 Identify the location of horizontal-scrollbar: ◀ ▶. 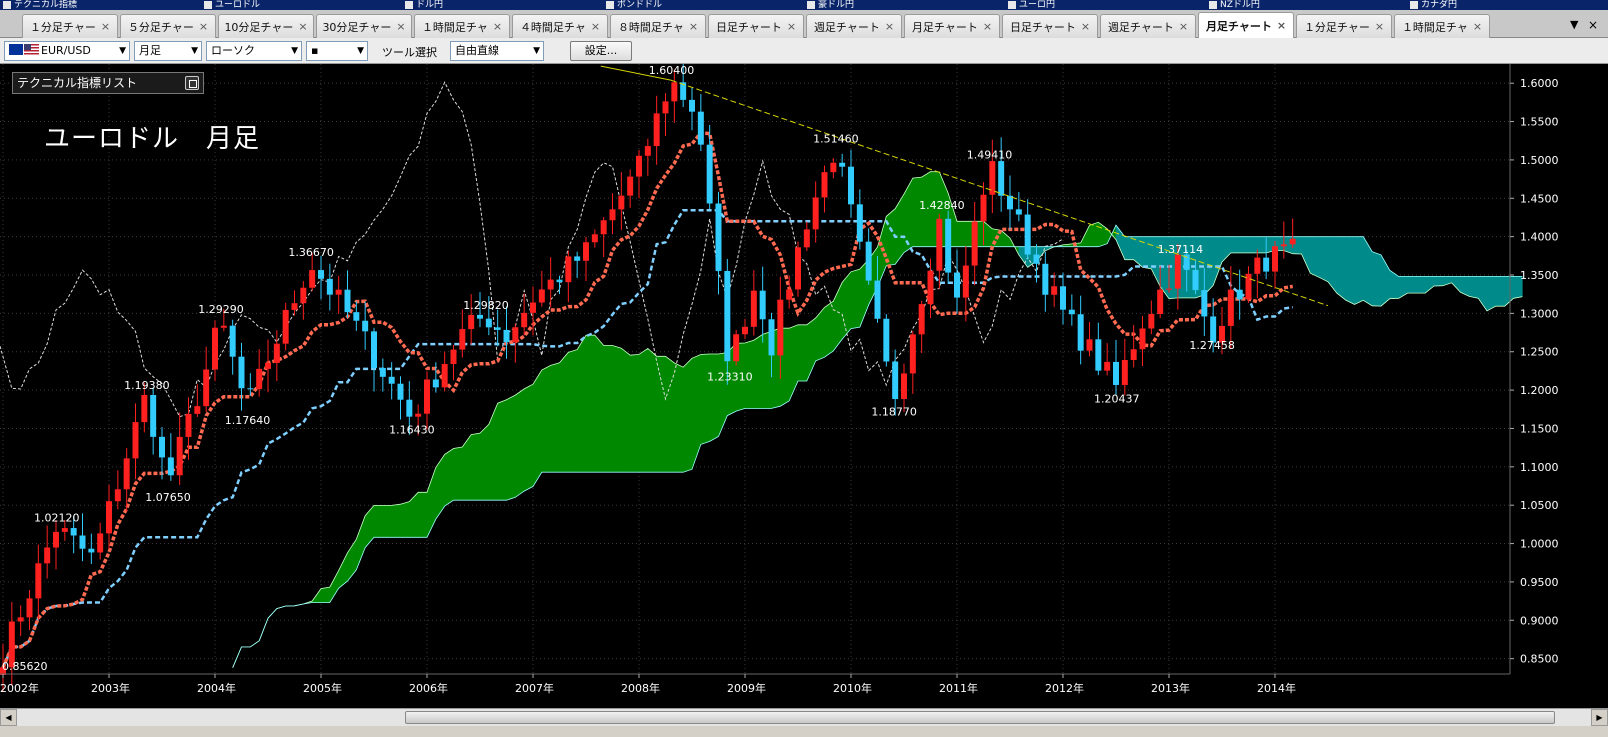
(804, 717).